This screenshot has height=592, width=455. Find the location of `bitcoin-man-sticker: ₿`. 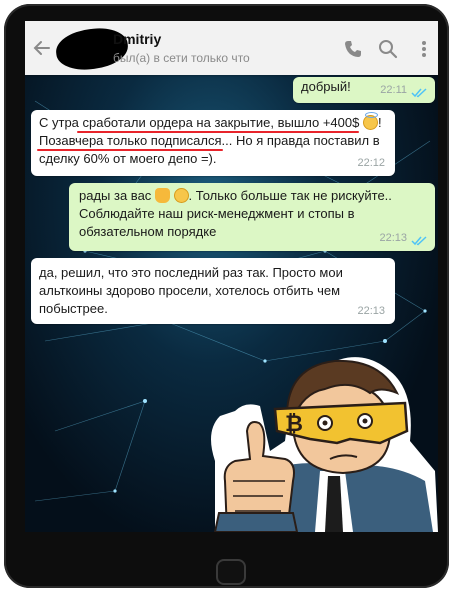

bitcoin-man-sticker: ₿ is located at coordinates (324, 444).